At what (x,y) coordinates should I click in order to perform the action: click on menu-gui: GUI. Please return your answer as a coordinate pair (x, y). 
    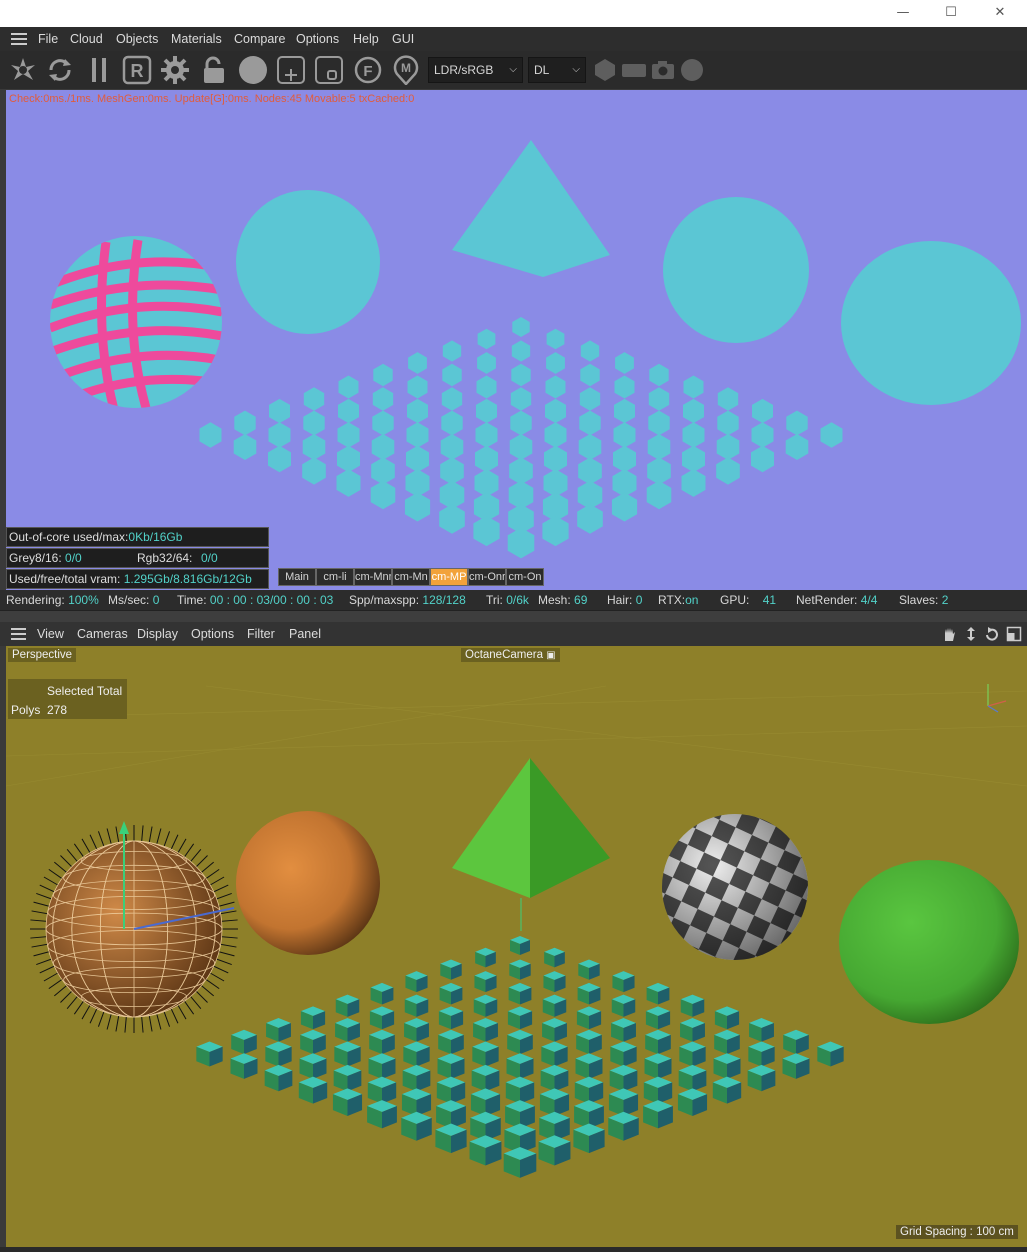
    Looking at the image, I should click on (403, 39).